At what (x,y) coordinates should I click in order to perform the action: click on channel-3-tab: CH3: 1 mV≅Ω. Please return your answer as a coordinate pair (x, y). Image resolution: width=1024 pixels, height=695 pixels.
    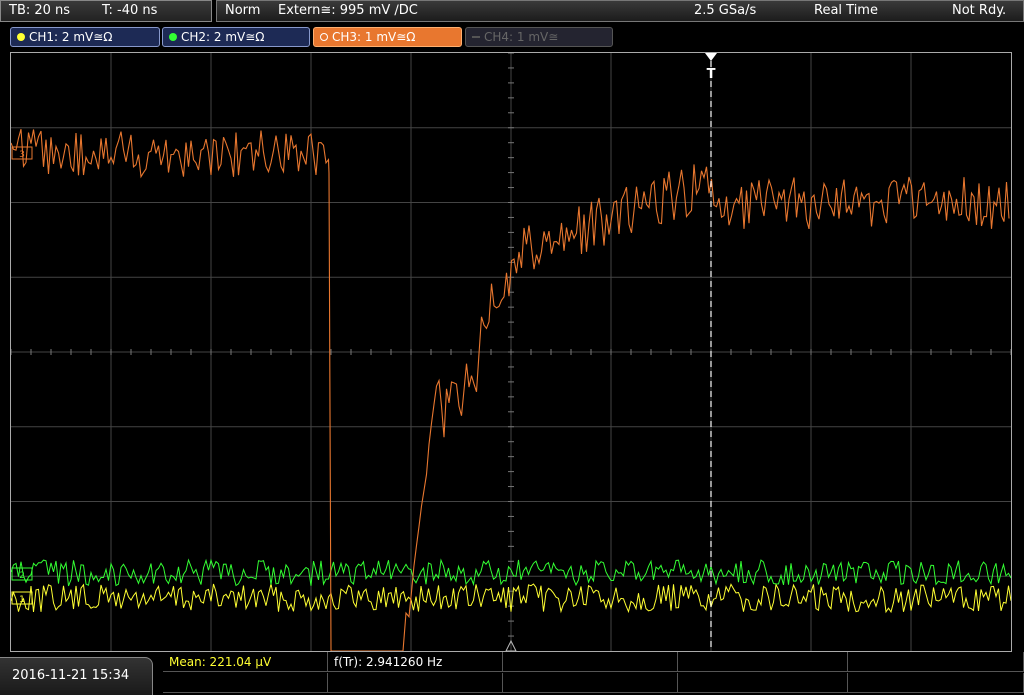
    Looking at the image, I should click on (387, 37).